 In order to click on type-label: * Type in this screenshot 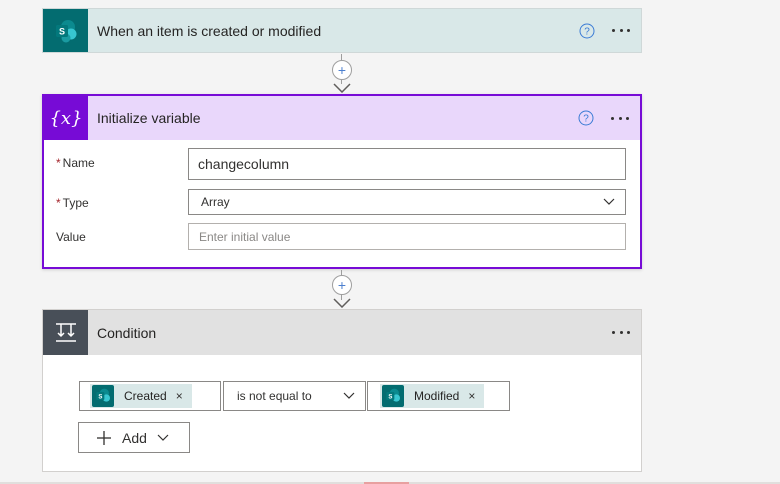, I will do `click(72, 203)`.